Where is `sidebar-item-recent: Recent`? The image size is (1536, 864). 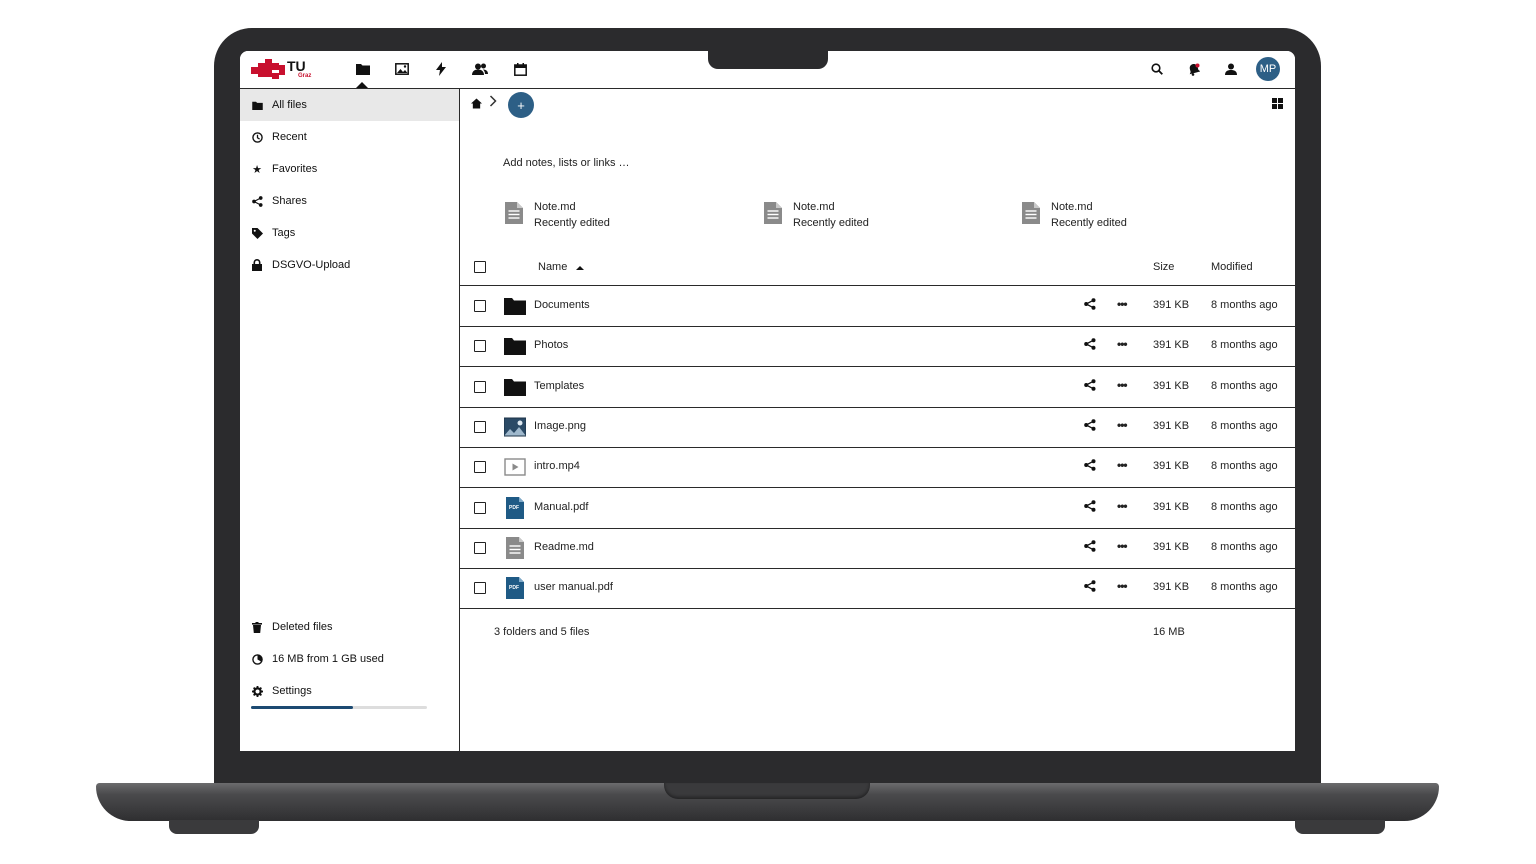 sidebar-item-recent: Recent is located at coordinates (349, 137).